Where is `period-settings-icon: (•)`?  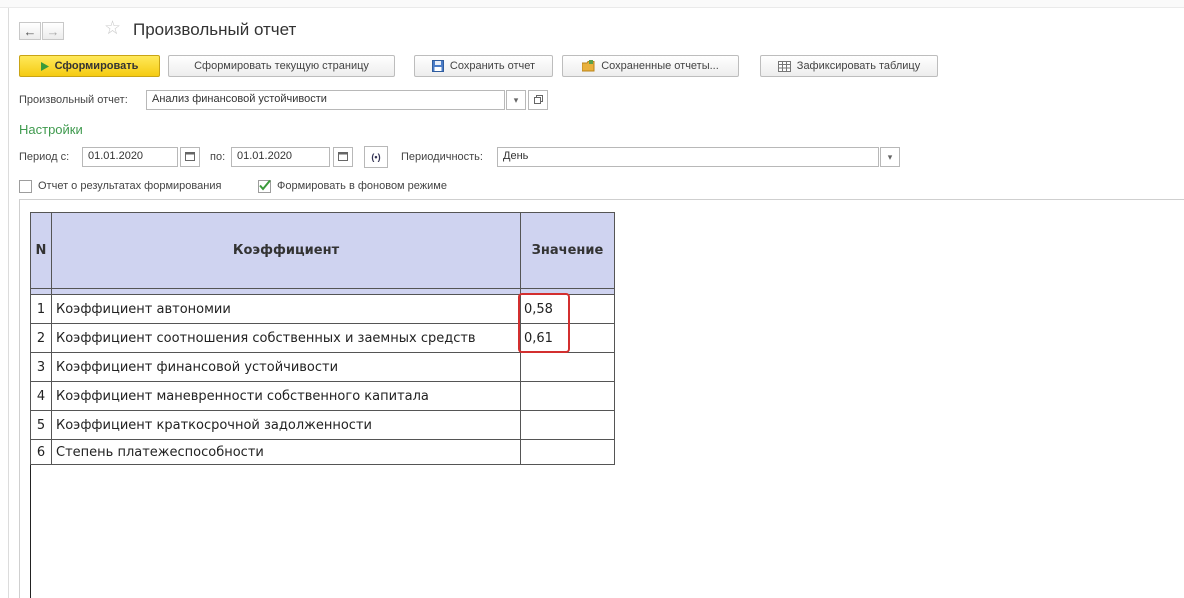 period-settings-icon: (•) is located at coordinates (376, 157).